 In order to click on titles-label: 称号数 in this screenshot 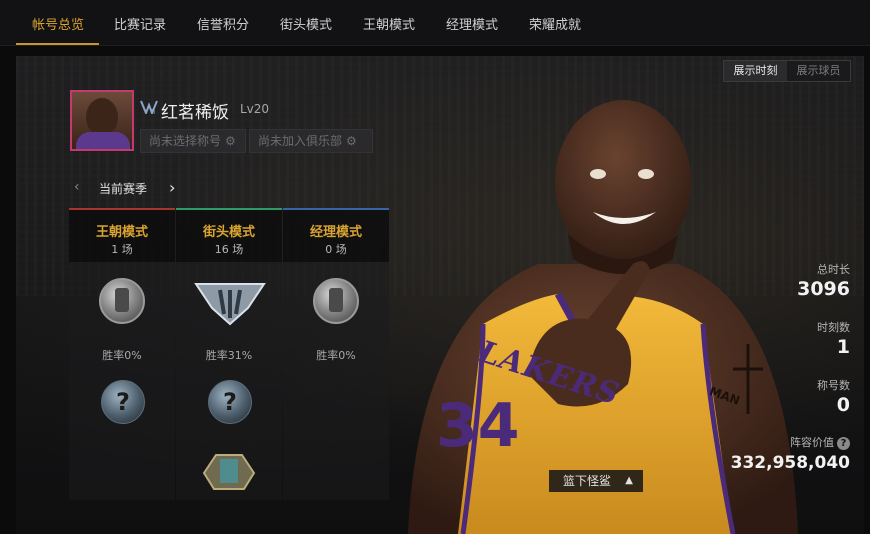, I will do `click(833, 385)`.